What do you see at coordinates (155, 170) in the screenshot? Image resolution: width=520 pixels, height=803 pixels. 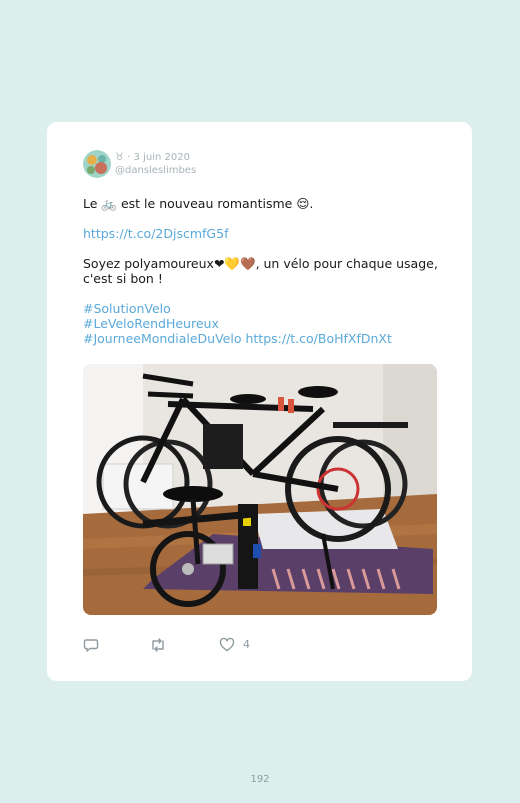 I see `author-handle: @dansleslimbes` at bounding box center [155, 170].